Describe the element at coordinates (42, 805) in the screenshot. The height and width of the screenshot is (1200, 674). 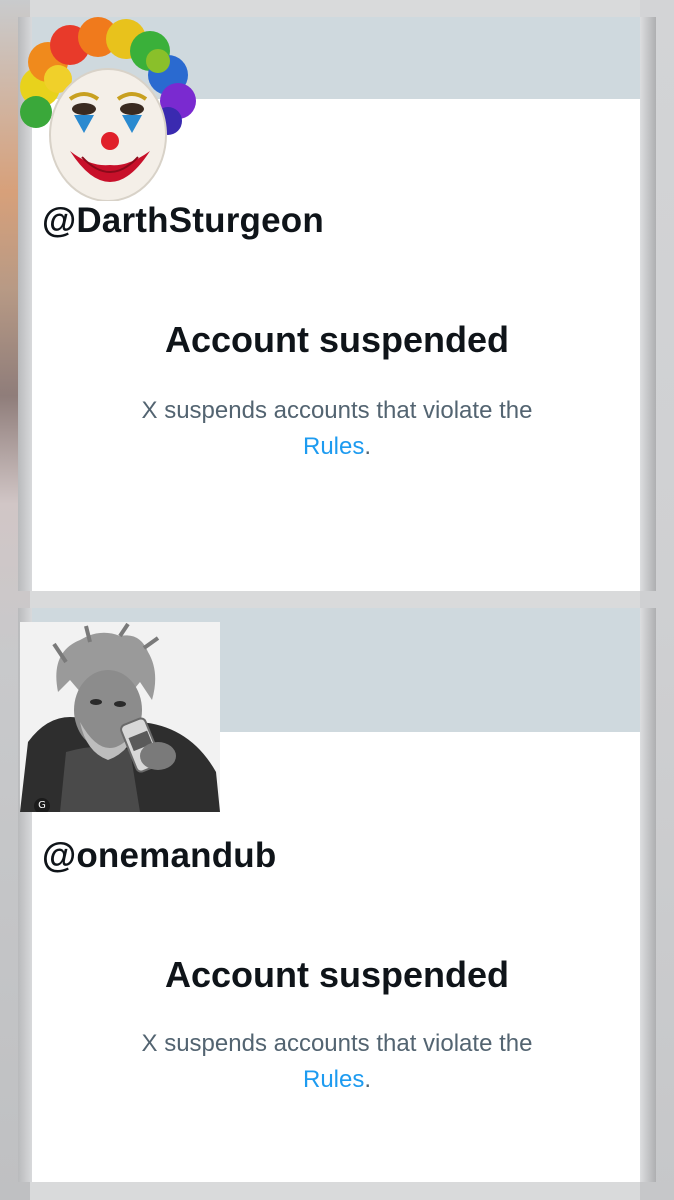
I see `google-lens-icon: G` at that location.